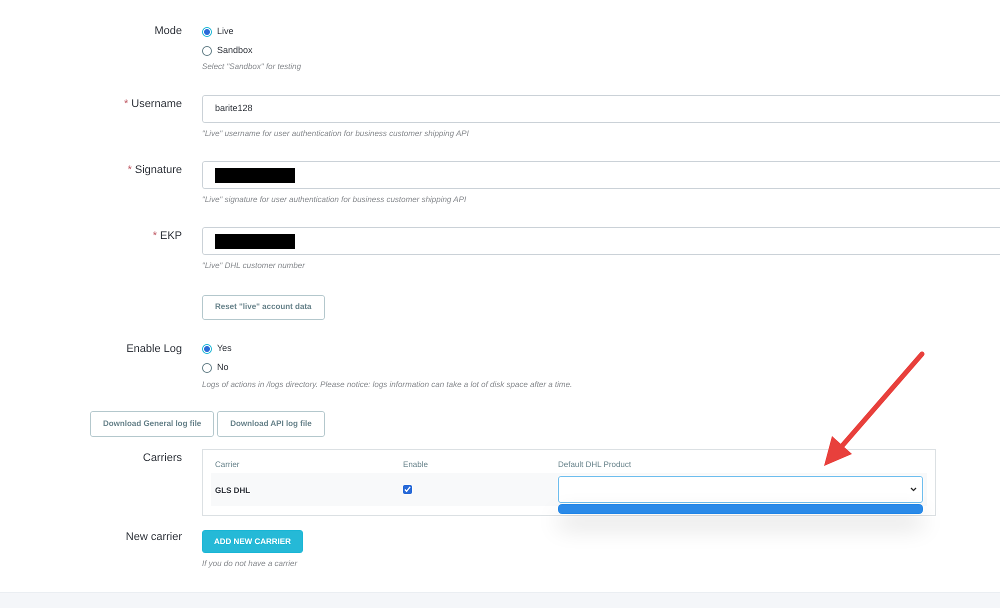 The image size is (1000, 608). Describe the element at coordinates (232, 490) in the screenshot. I see `carrier-name: GLS DHL` at that location.